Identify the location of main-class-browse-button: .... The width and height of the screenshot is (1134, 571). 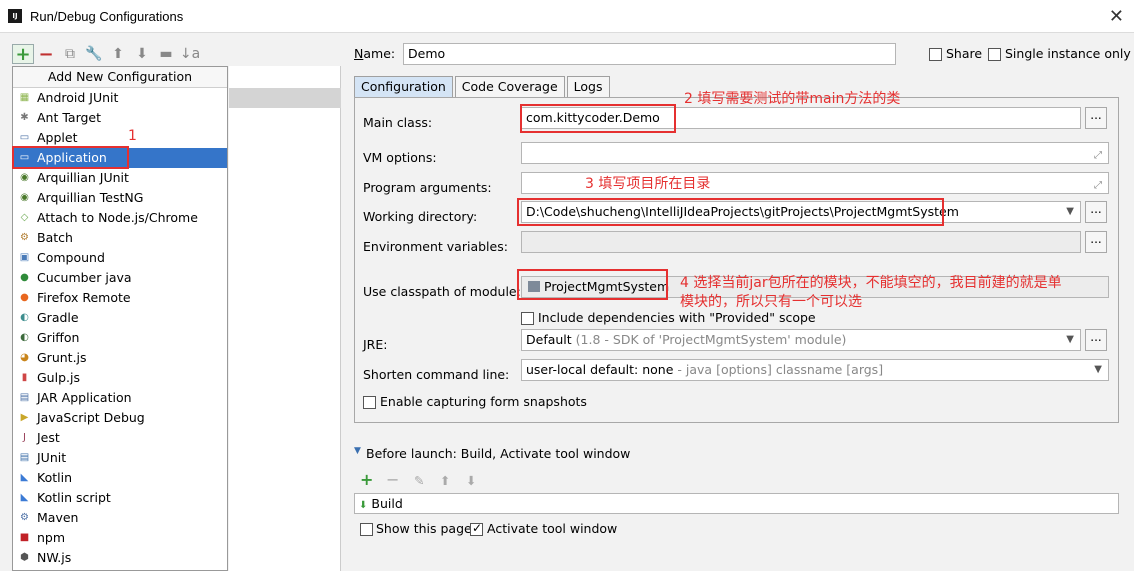
(1096, 118).